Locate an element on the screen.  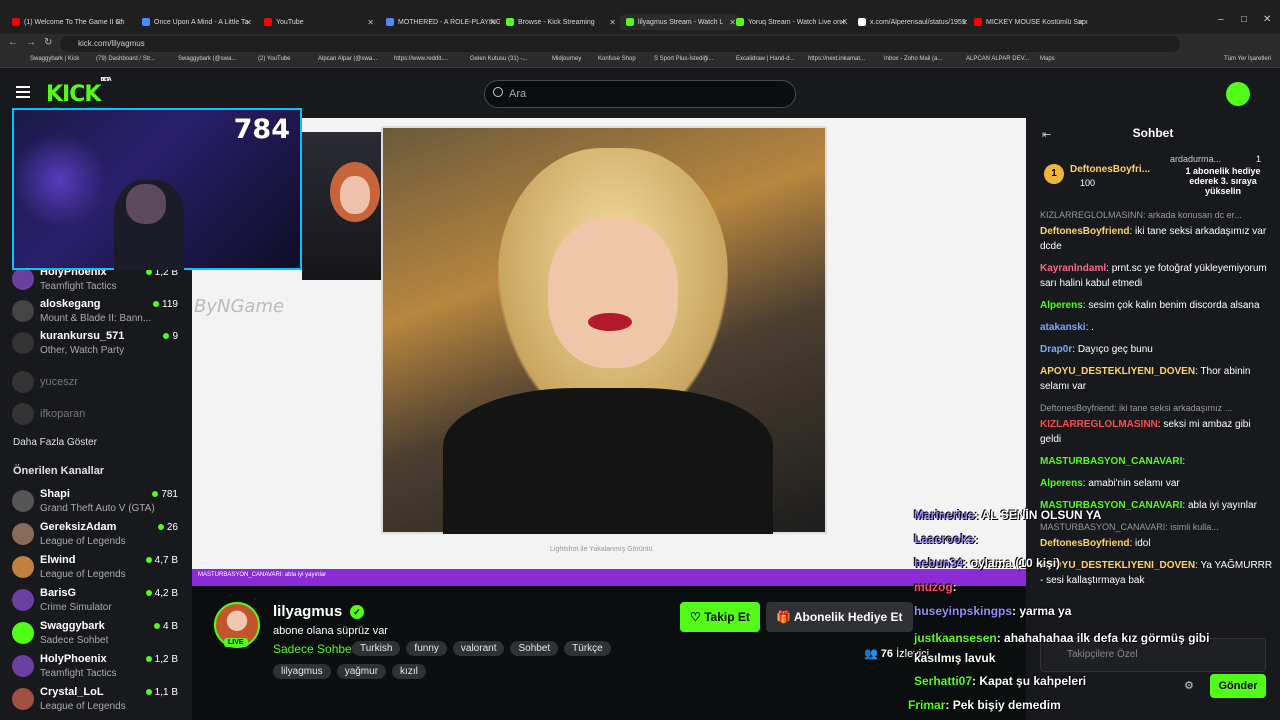
user-avatar is located at coordinates (1238, 94).